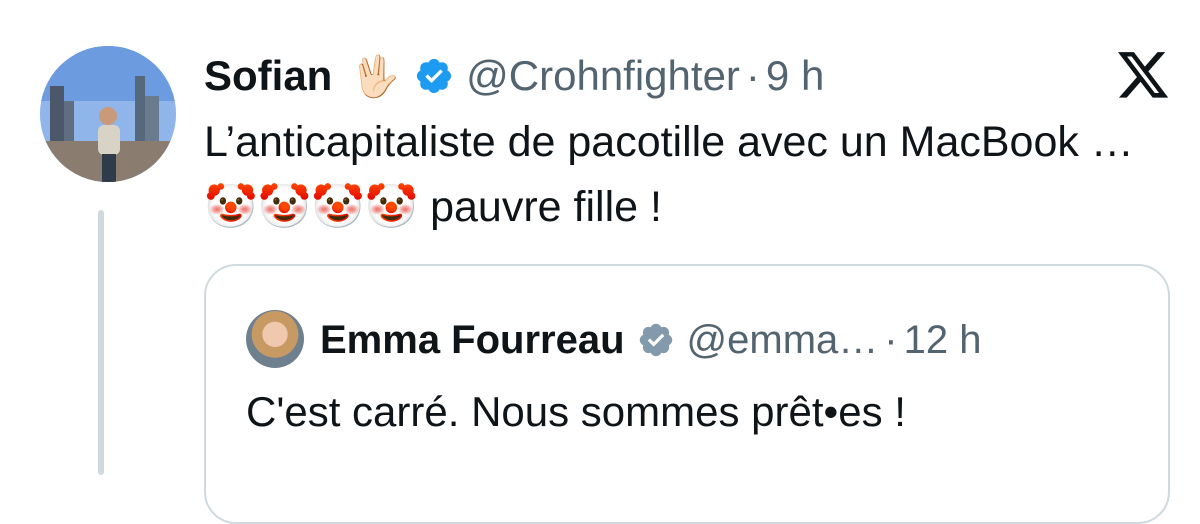 The image size is (1200, 524). Describe the element at coordinates (603, 76) in the screenshot. I see `author-handle: @Crohnfighter` at that location.